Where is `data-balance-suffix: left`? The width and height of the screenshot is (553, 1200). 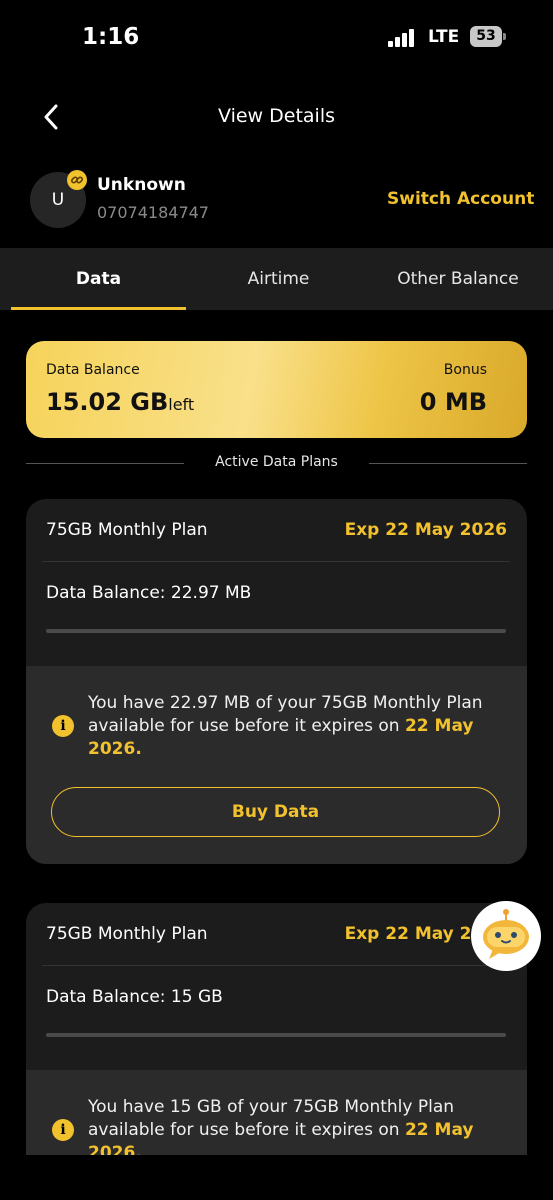 data-balance-suffix: left is located at coordinates (181, 404).